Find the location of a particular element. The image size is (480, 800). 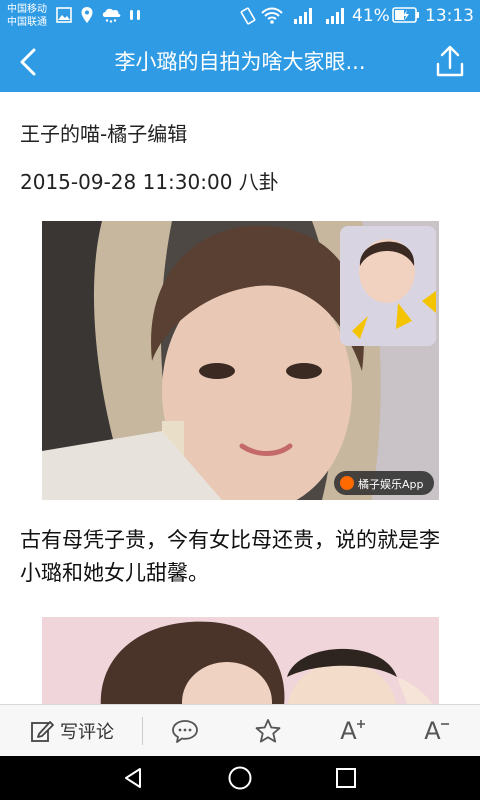

nav-back-button is located at coordinates (133, 778).